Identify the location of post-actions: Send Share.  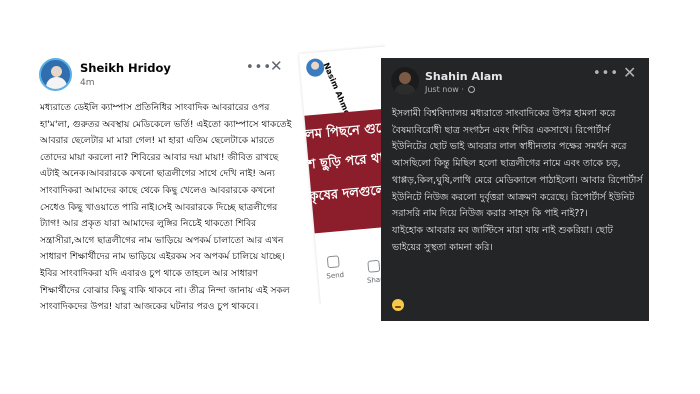
(350, 272).